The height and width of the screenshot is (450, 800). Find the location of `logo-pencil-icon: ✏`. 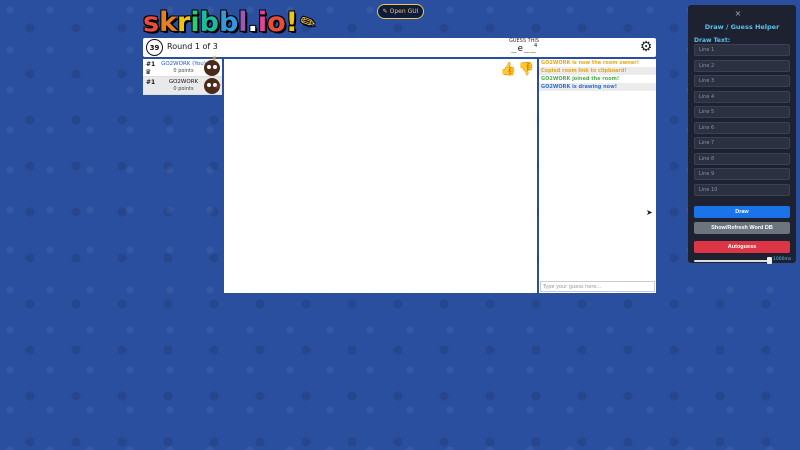

logo-pencil-icon: ✏ is located at coordinates (308, 22).